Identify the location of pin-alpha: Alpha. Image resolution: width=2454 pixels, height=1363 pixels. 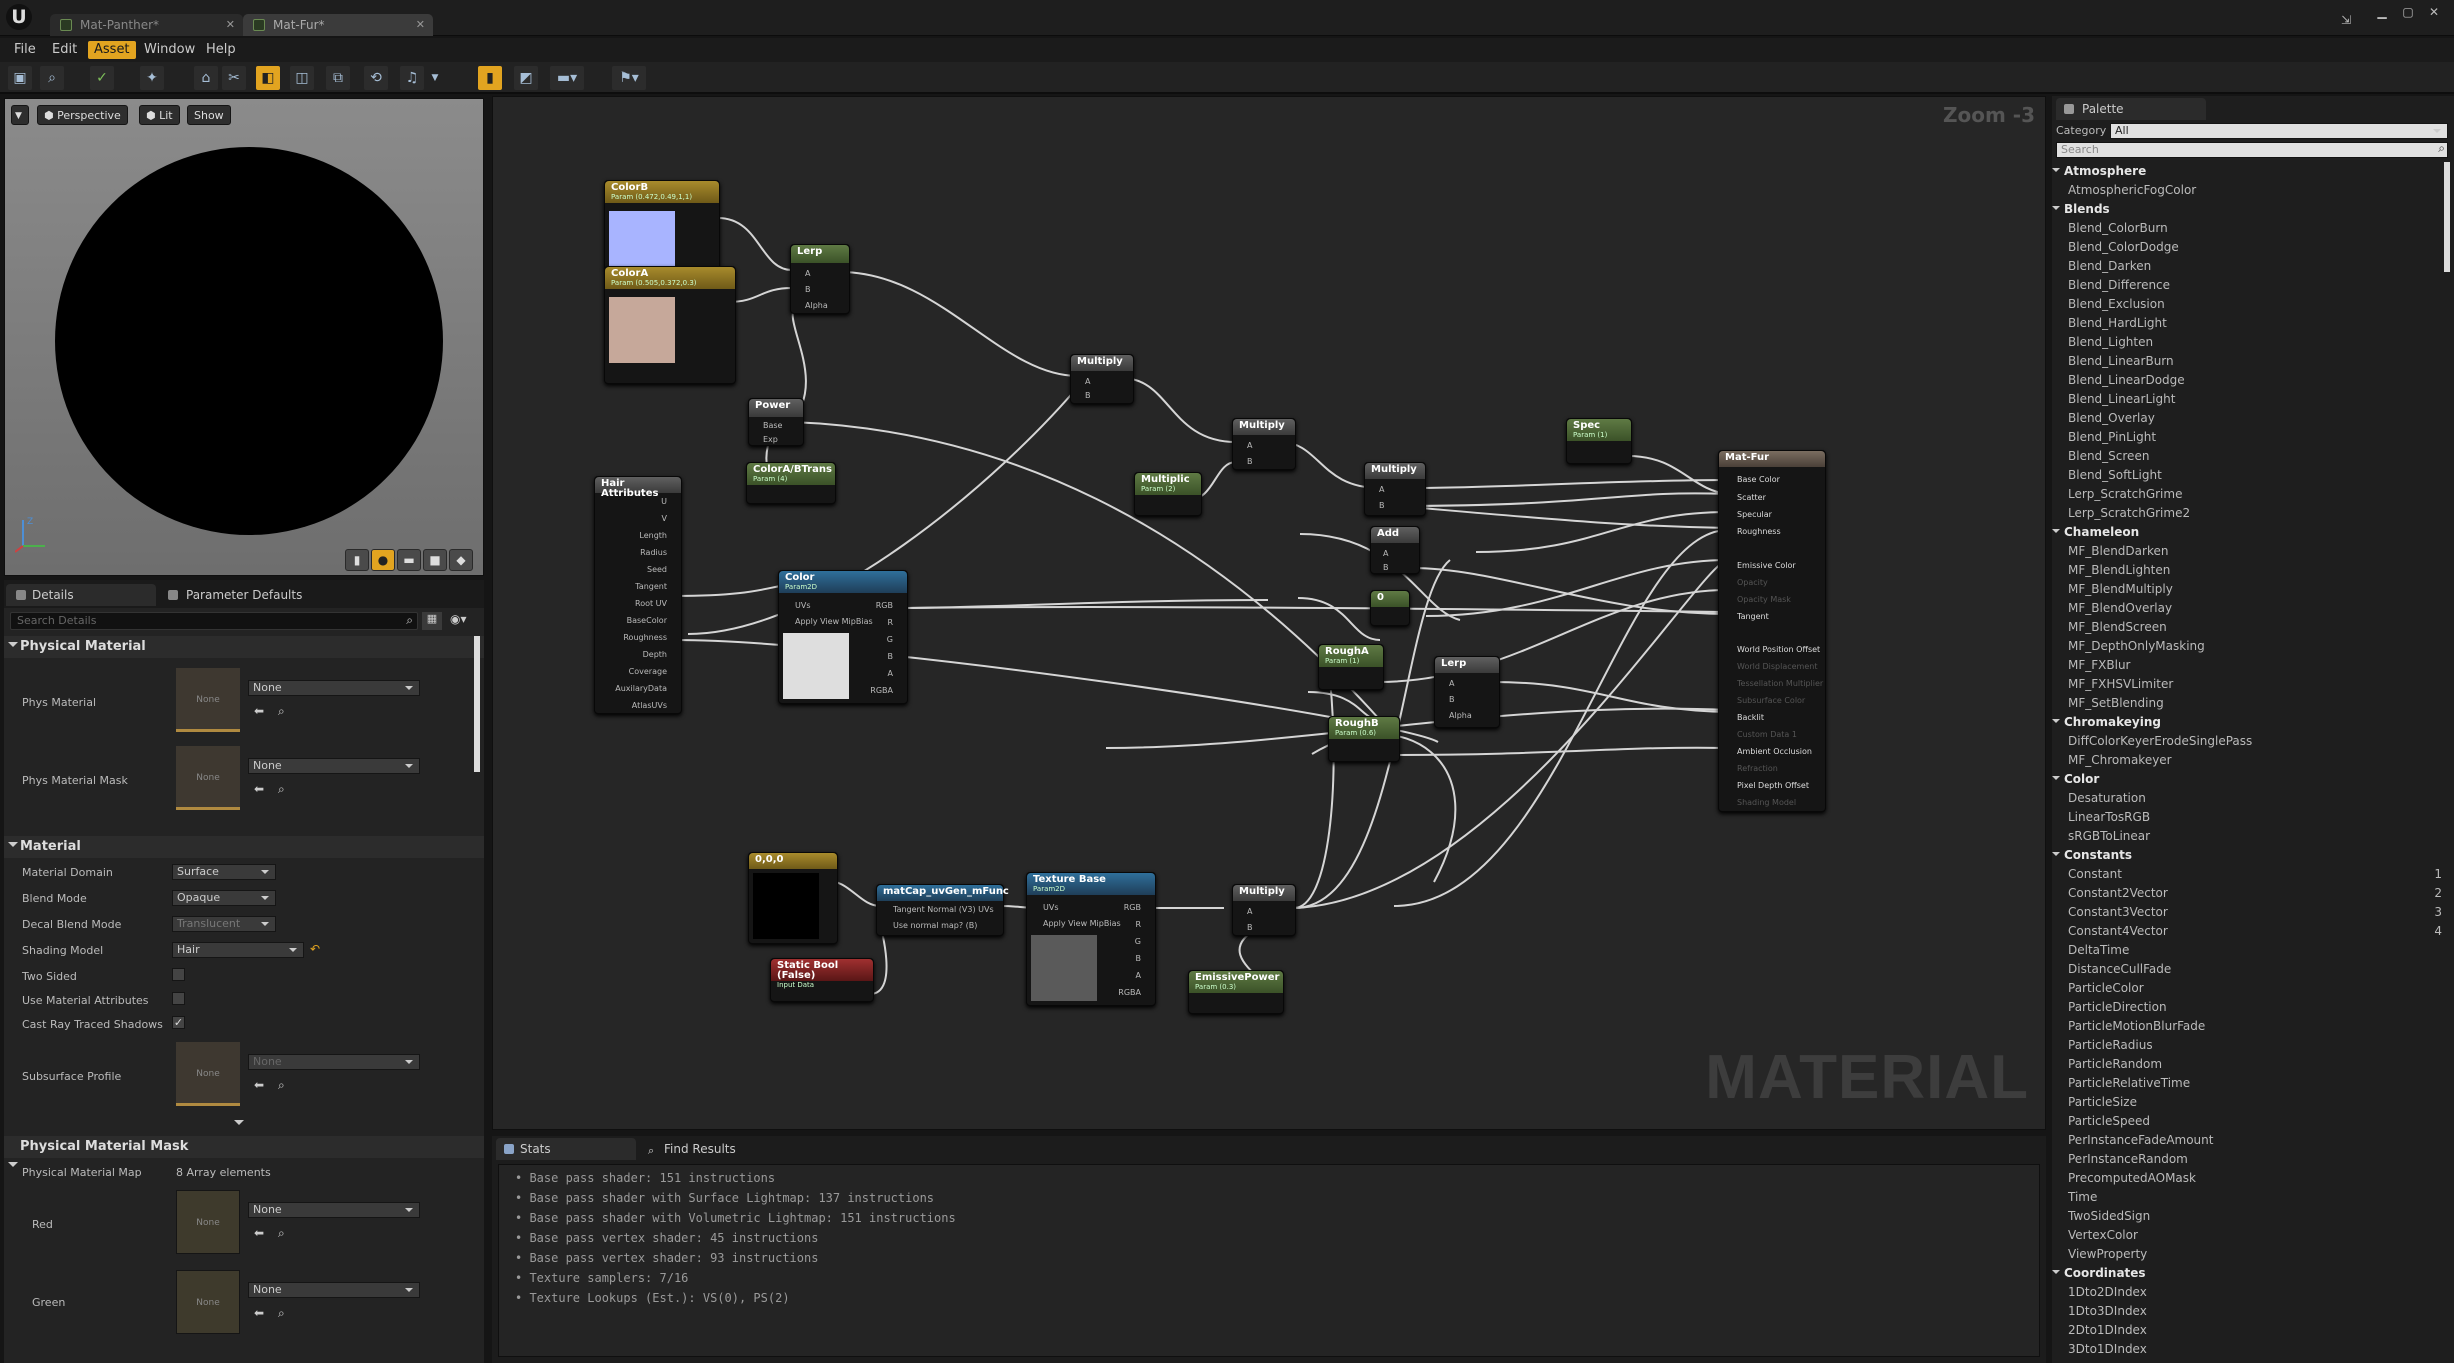
(816, 306).